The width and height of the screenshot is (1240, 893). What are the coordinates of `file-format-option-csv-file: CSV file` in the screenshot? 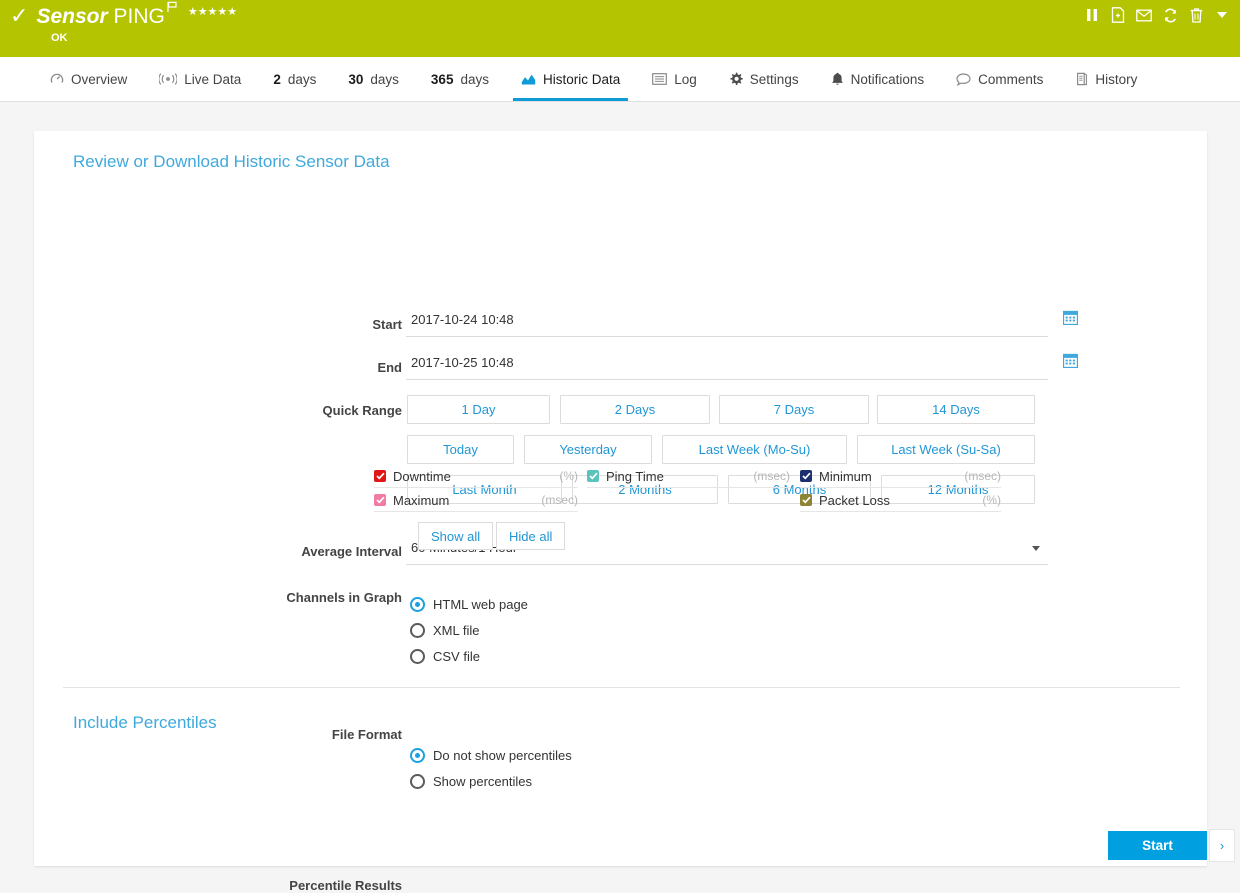 It's located at (445, 656).